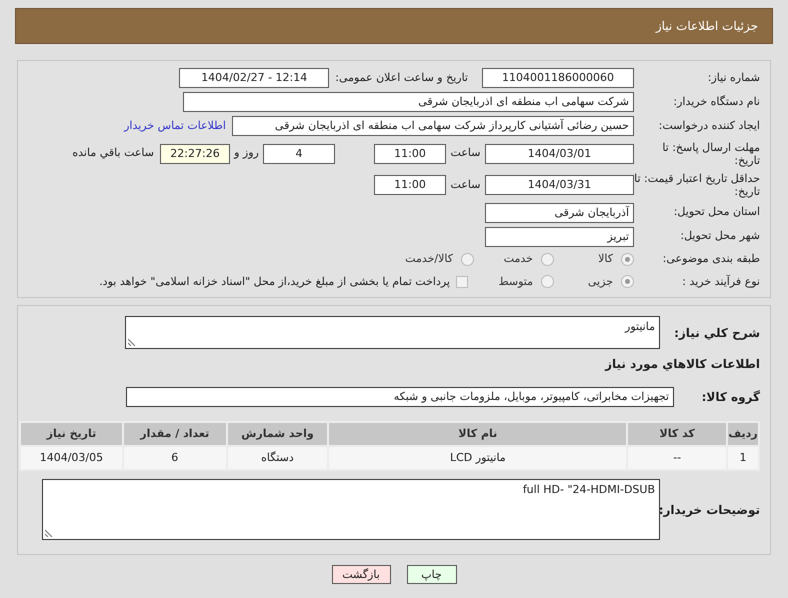 This screenshot has height=598, width=788. I want to click on field-label: پرداخت تمام یا بخشی از مبلغ خرید،از محل "اسناد خزانه اسلامی" خواهد بود., so click(274, 282).